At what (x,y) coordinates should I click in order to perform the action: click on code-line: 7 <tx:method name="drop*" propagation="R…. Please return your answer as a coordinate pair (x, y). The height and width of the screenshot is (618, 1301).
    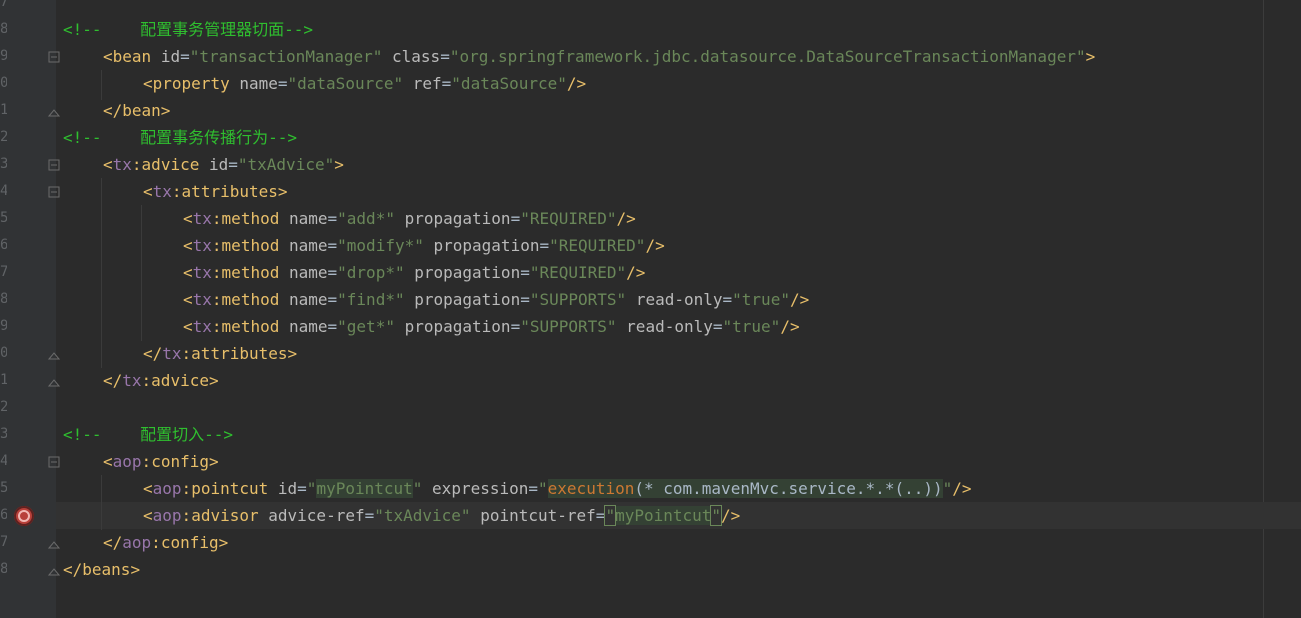
    Looking at the image, I should click on (650, 272).